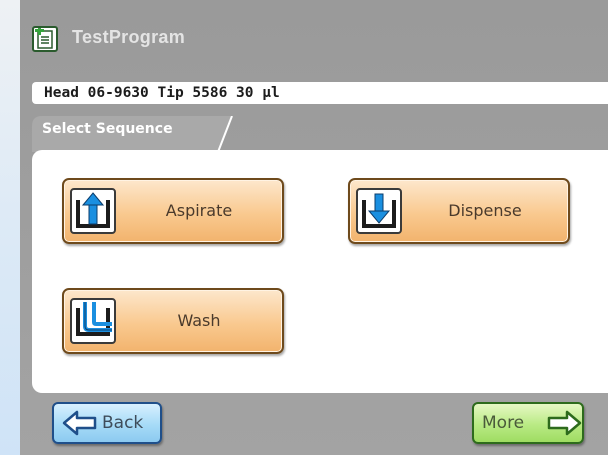  I want to click on head-tip-info: Head 06-9630 Tip 5586 30 µl, so click(320, 93).